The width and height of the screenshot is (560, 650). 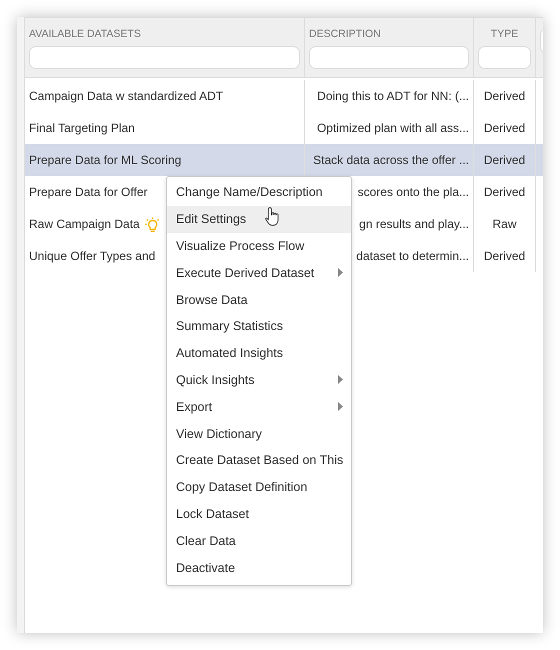 What do you see at coordinates (88, 192) in the screenshot?
I see `dataset-name: Prepare Data for Offer` at bounding box center [88, 192].